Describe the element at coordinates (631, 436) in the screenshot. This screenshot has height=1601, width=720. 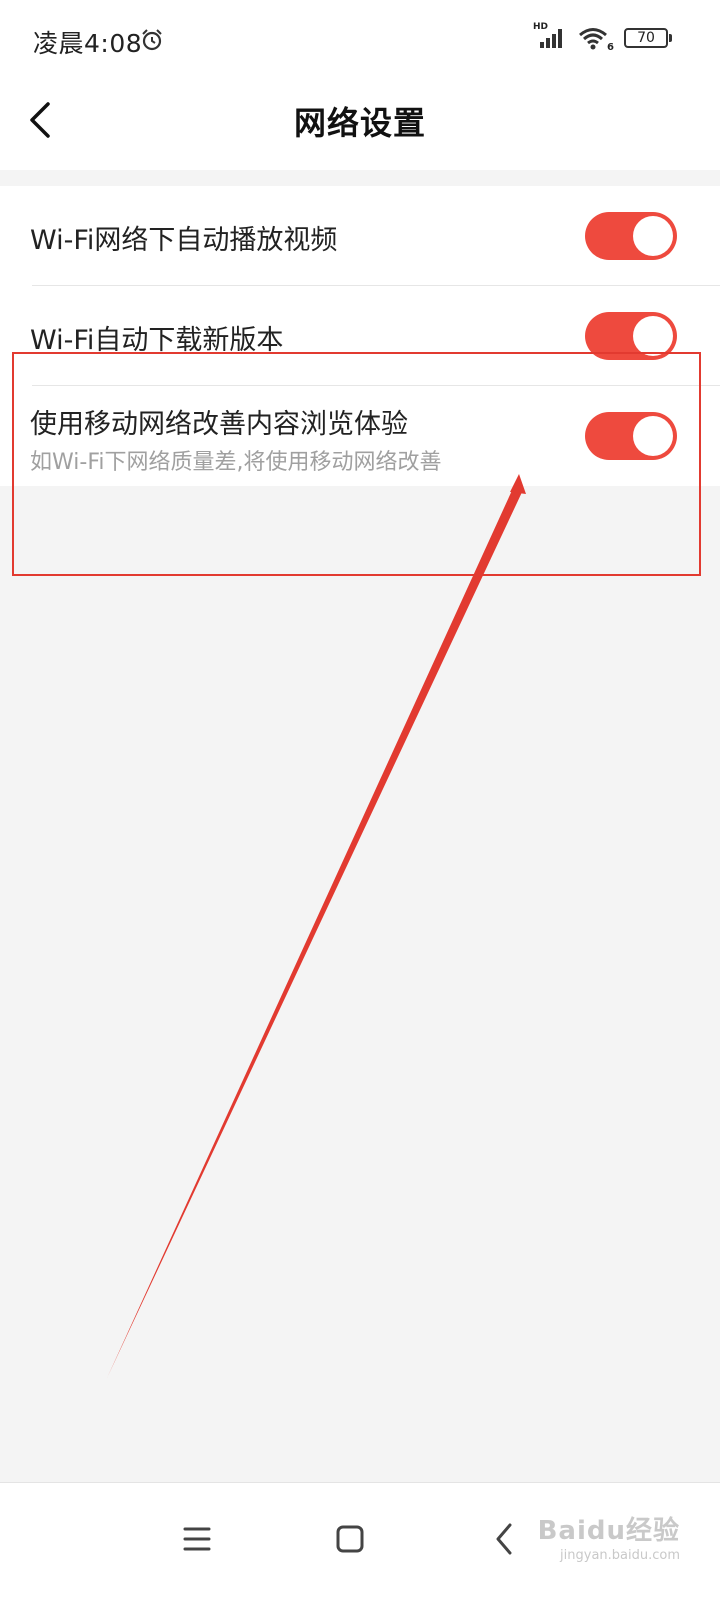
I see `mobile-network-toggle` at that location.